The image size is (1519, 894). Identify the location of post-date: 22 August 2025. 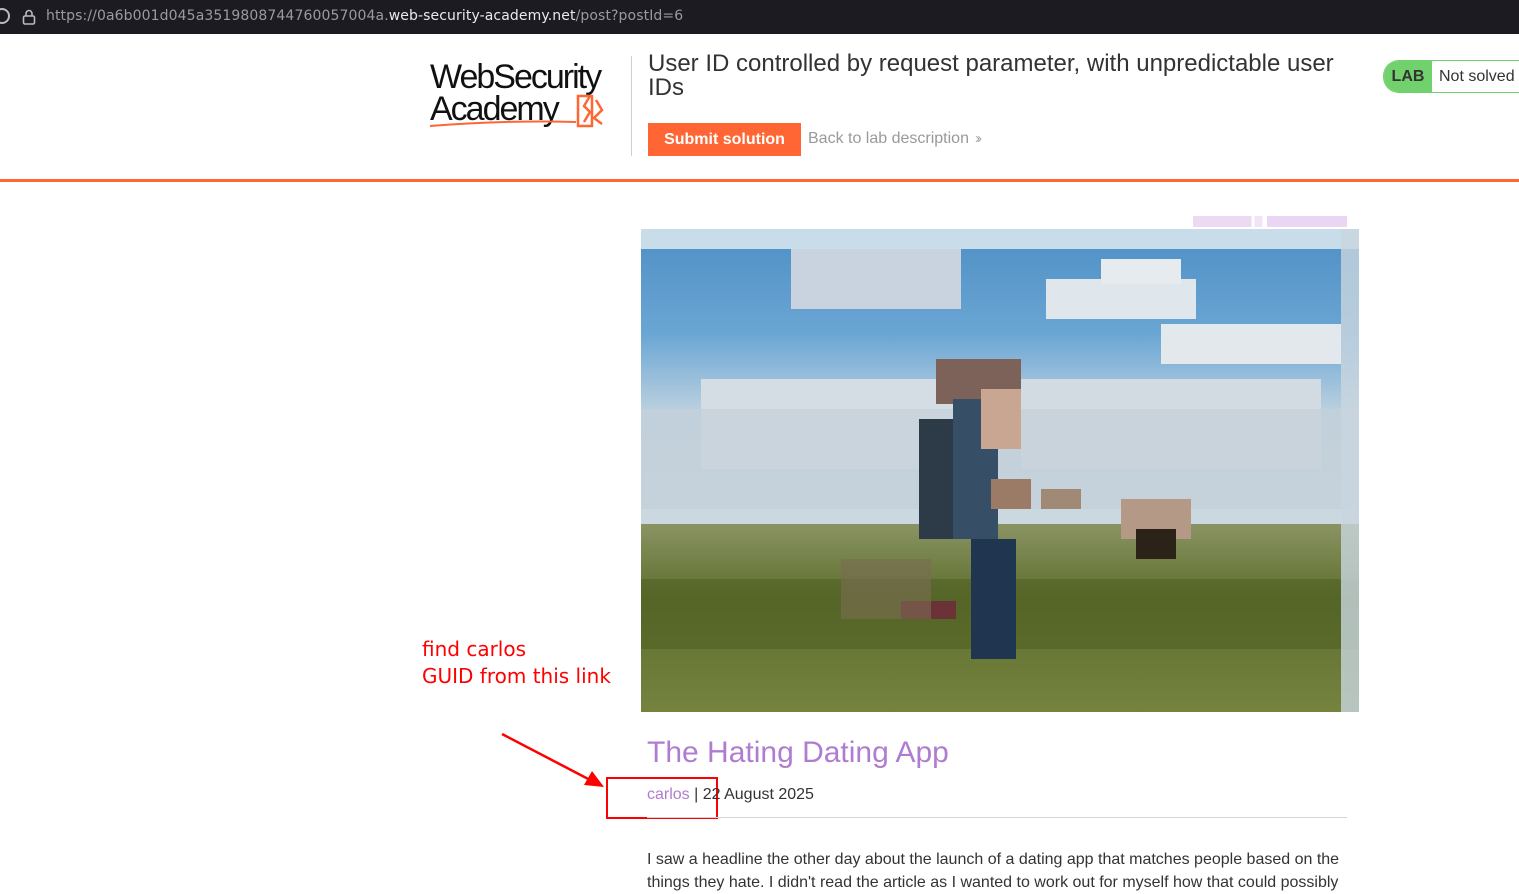
(758, 794).